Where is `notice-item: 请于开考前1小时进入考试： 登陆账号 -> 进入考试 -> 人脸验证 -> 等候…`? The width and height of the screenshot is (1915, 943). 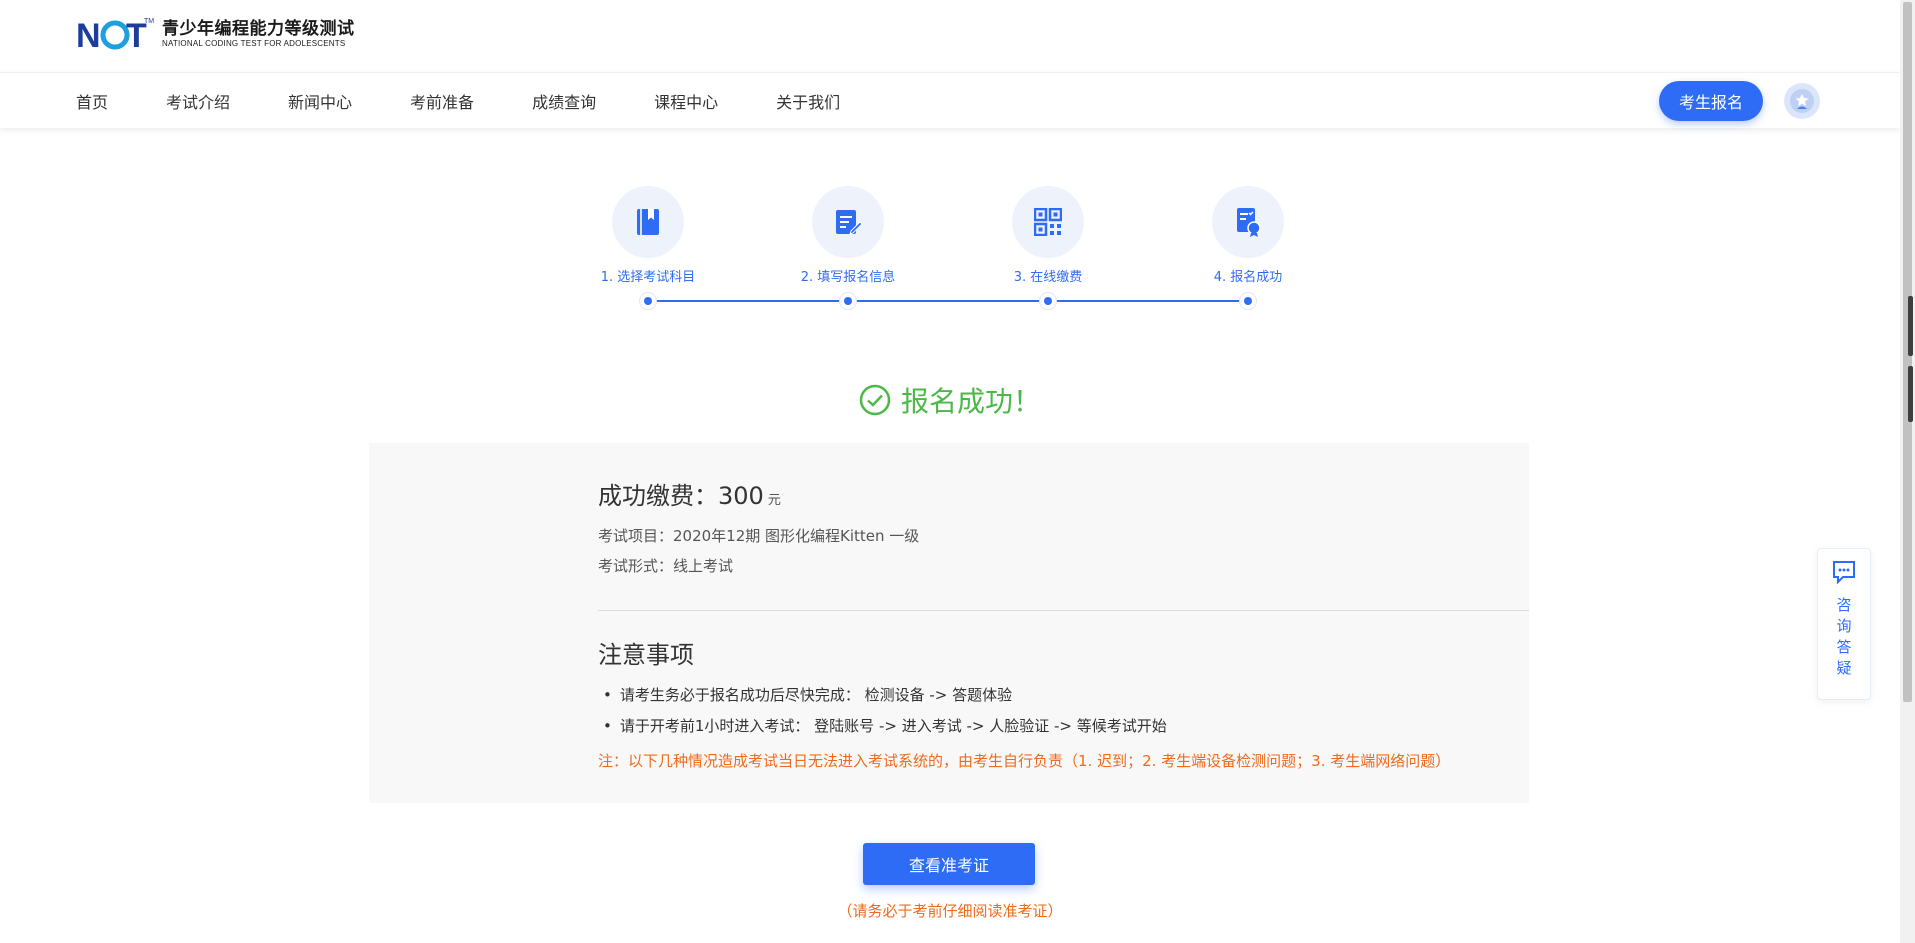 notice-item: 请于开考前1小时进入考试： 登陆账号 -> 进入考试 -> 人脸验证 -> 等候… is located at coordinates (885, 725).